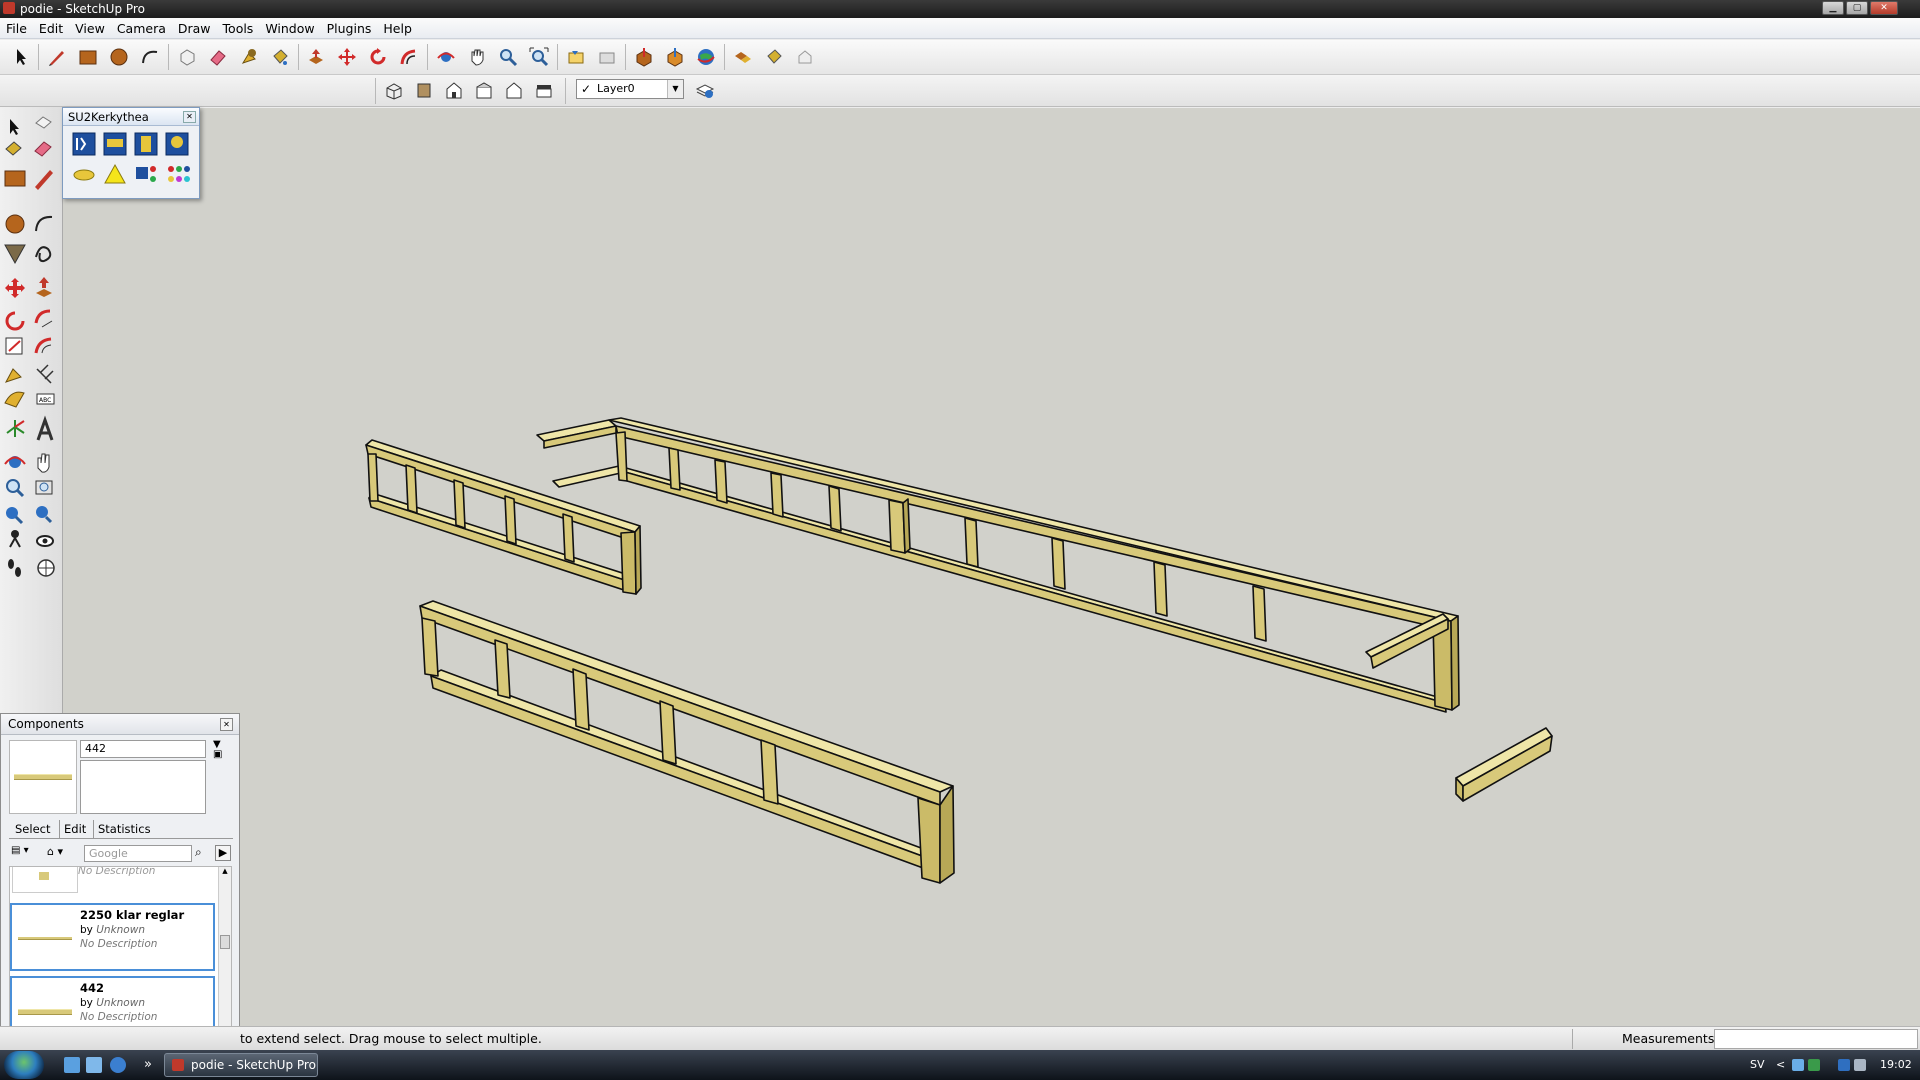  What do you see at coordinates (62, 853) in the screenshot?
I see `home-icon: ⌂ ▾` at bounding box center [62, 853].